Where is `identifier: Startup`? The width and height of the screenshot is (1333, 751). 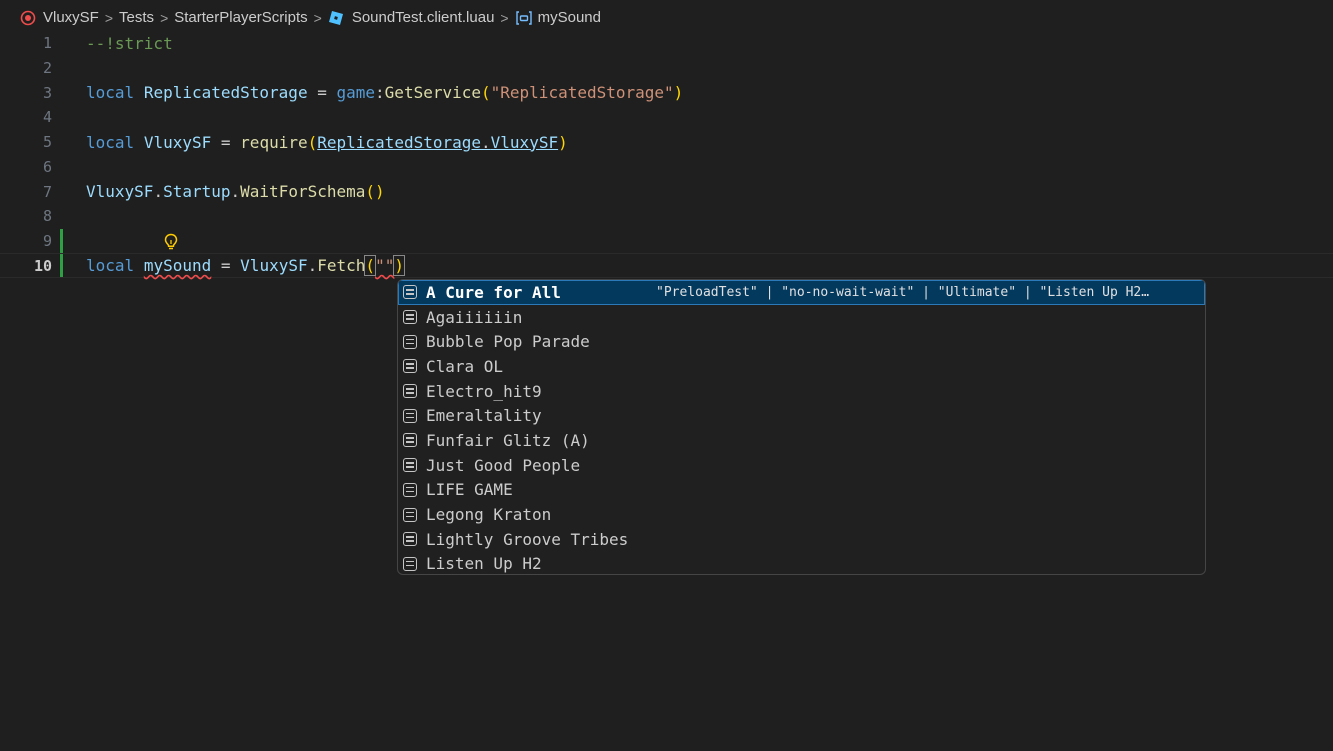
identifier: Startup is located at coordinates (197, 192).